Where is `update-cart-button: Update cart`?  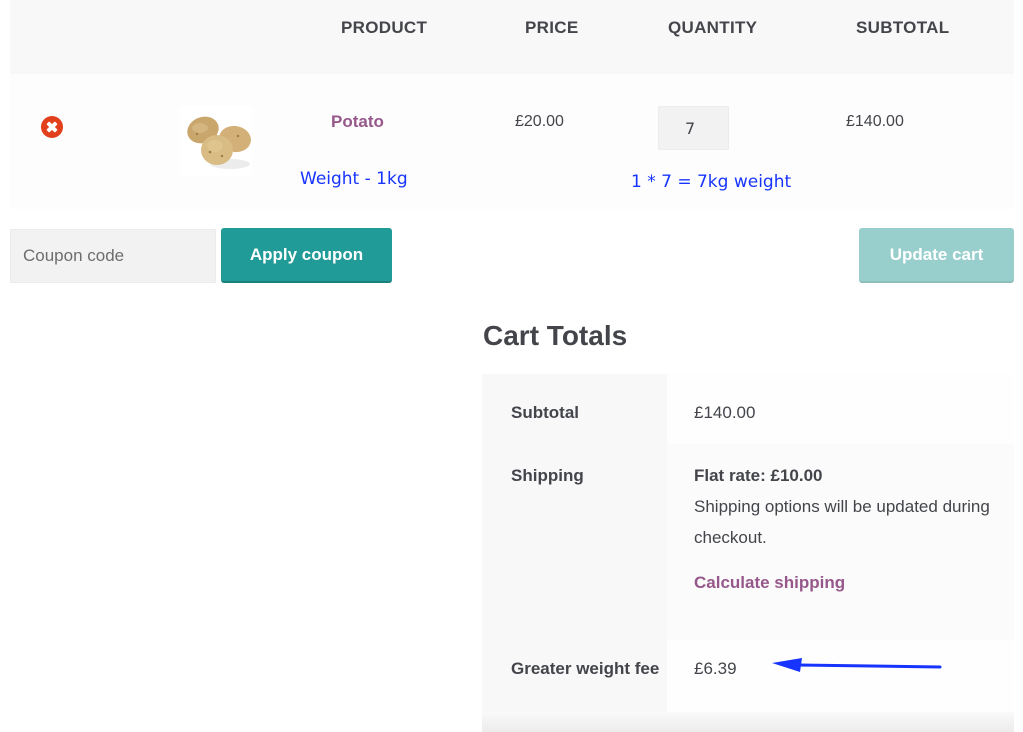 update-cart-button: Update cart is located at coordinates (936, 255).